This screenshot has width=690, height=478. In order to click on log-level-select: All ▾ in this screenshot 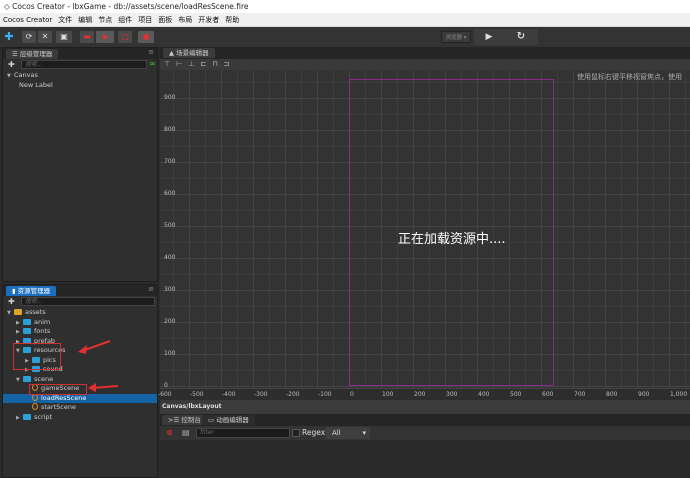, I will do `click(348, 433)`.